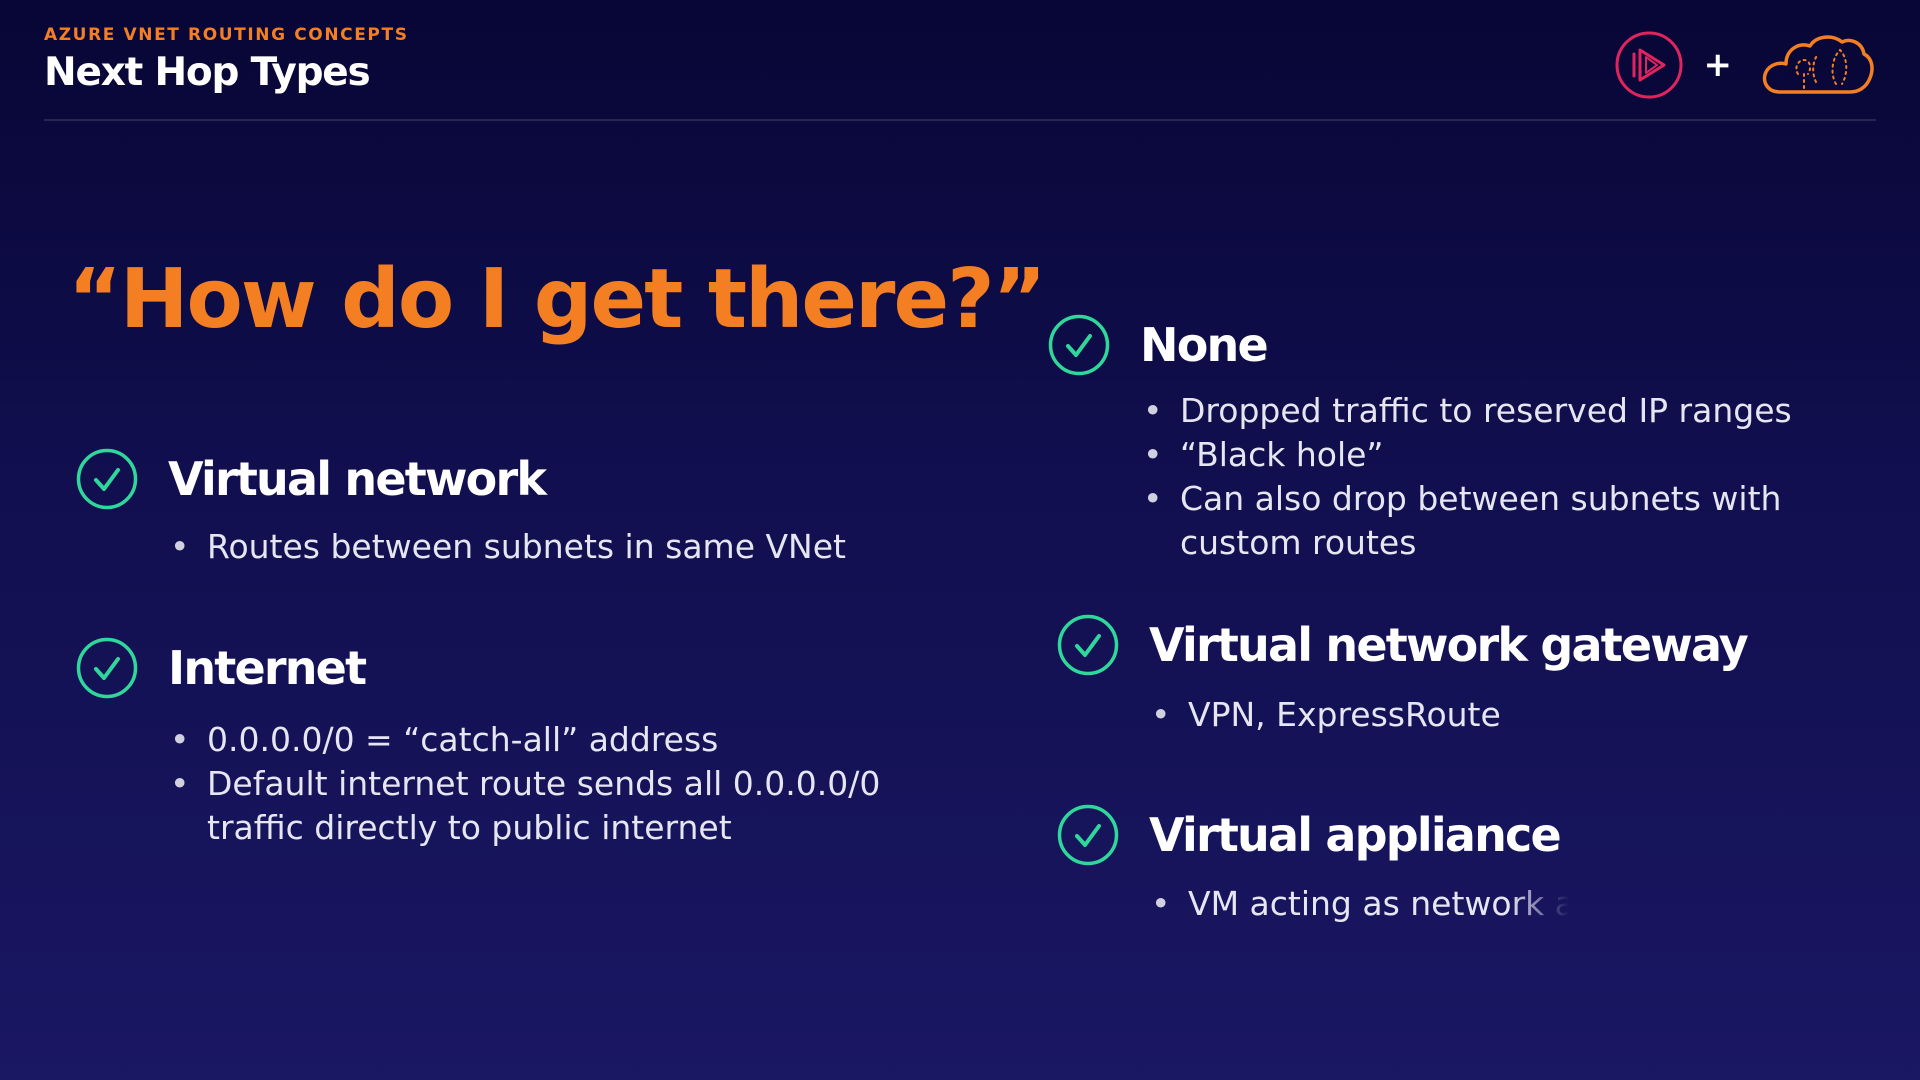 This screenshot has height=1080, width=1920. I want to click on plus-sign: +, so click(1718, 65).